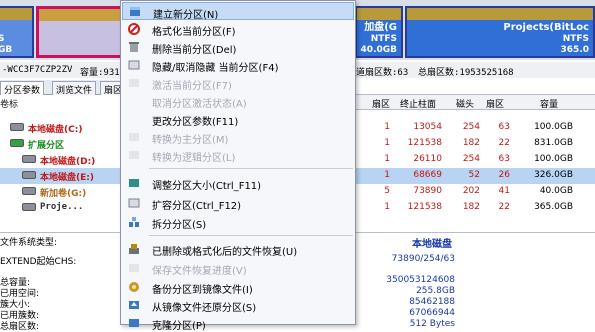 Image resolution: width=595 pixels, height=332 pixels. What do you see at coordinates (379, 32) in the screenshot?
I see `partition-block-g: 加盘(G NTFS 40.0GB` at bounding box center [379, 32].